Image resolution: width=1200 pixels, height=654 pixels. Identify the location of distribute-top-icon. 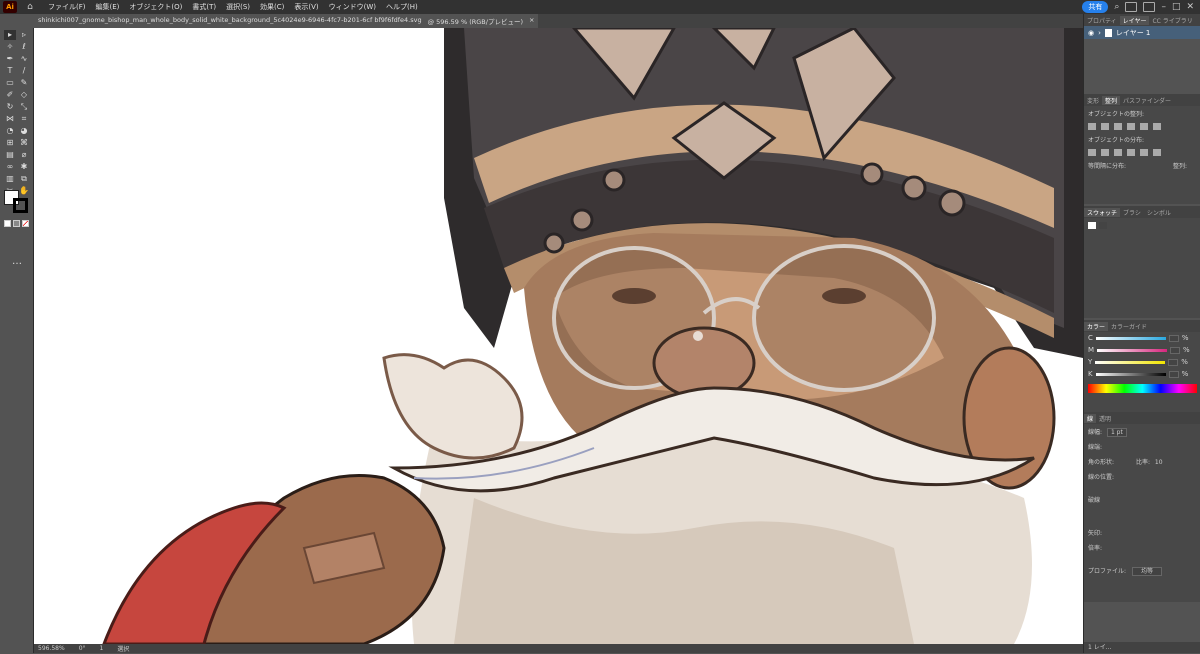
(1092, 152).